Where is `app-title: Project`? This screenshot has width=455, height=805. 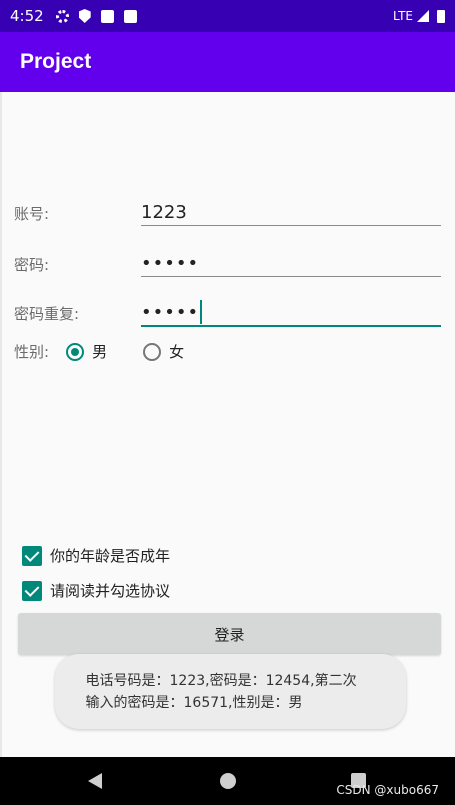 app-title: Project is located at coordinates (56, 61).